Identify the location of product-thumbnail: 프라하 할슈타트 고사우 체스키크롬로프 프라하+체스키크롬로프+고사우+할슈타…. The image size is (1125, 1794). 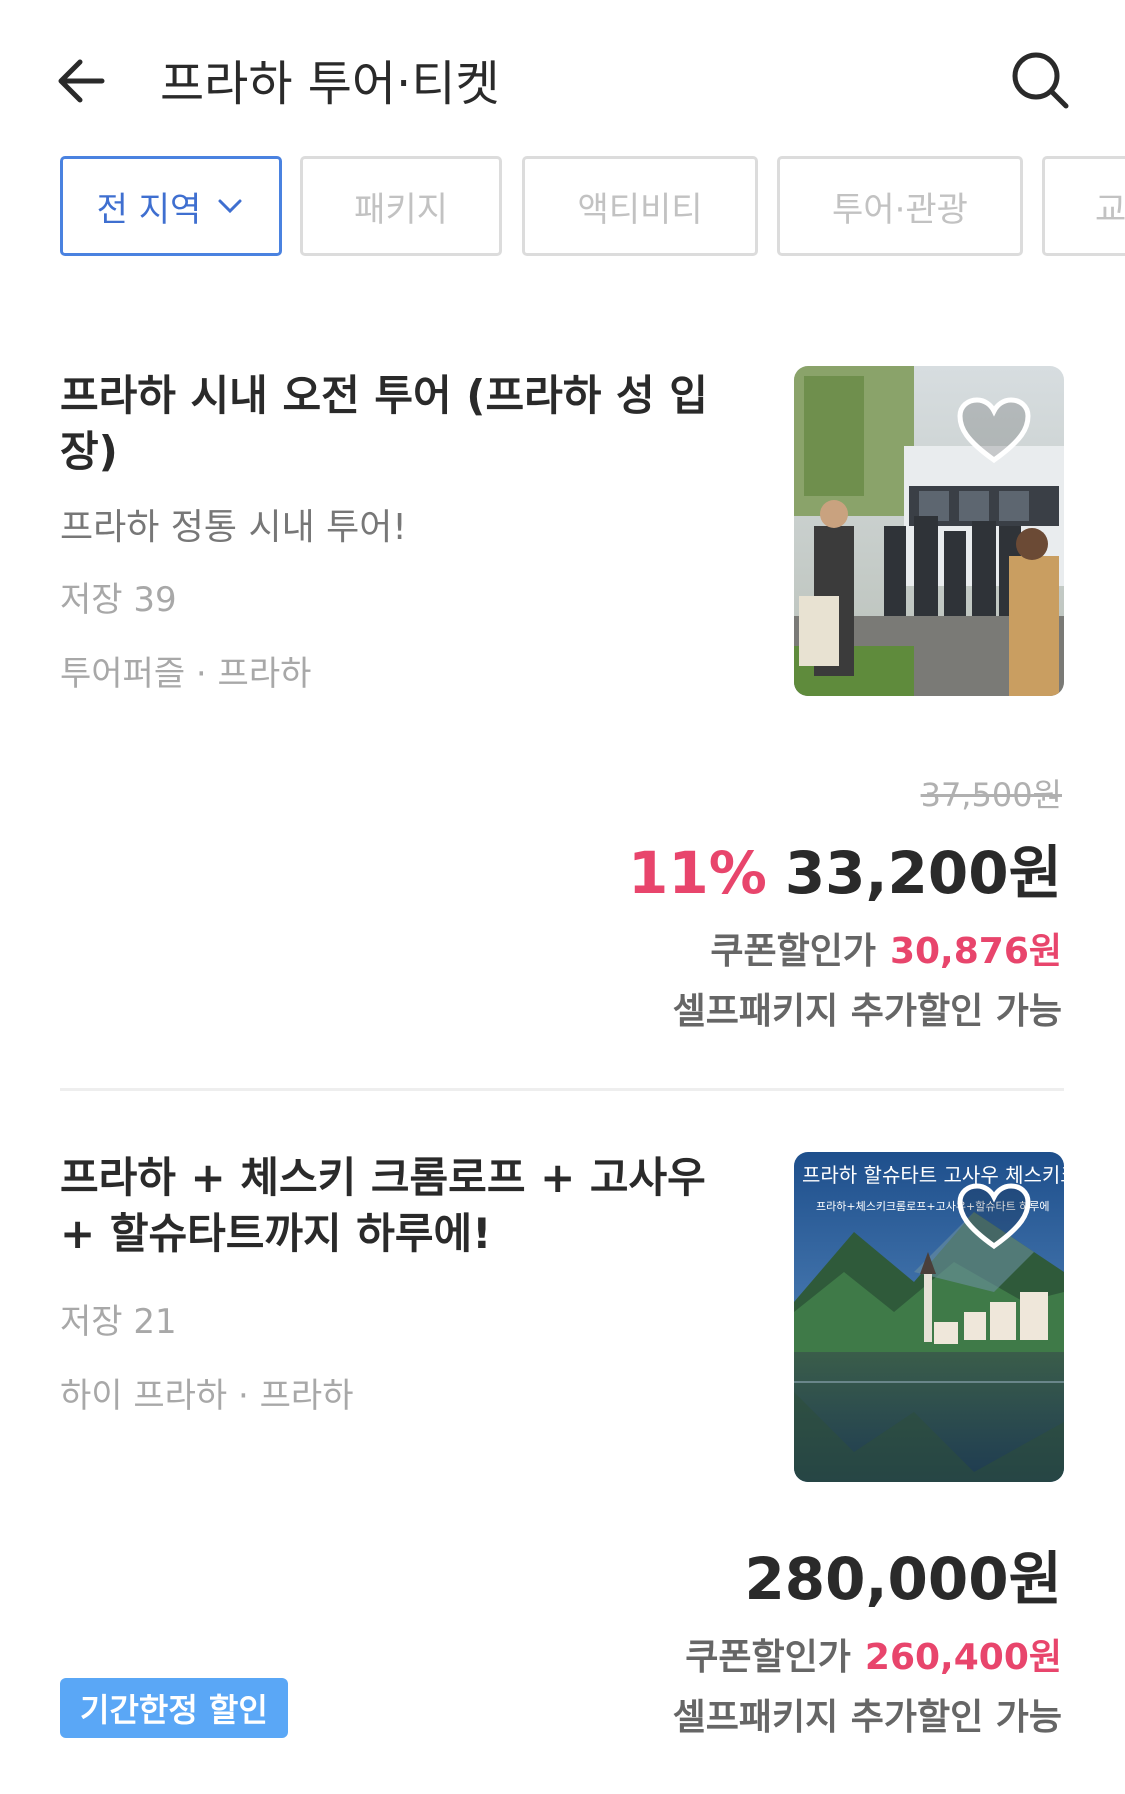
(929, 1317).